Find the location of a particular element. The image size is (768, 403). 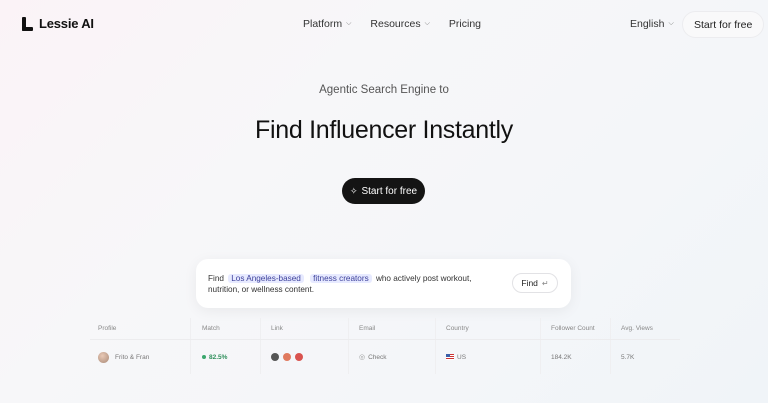

youtube-icon is located at coordinates (299, 357).